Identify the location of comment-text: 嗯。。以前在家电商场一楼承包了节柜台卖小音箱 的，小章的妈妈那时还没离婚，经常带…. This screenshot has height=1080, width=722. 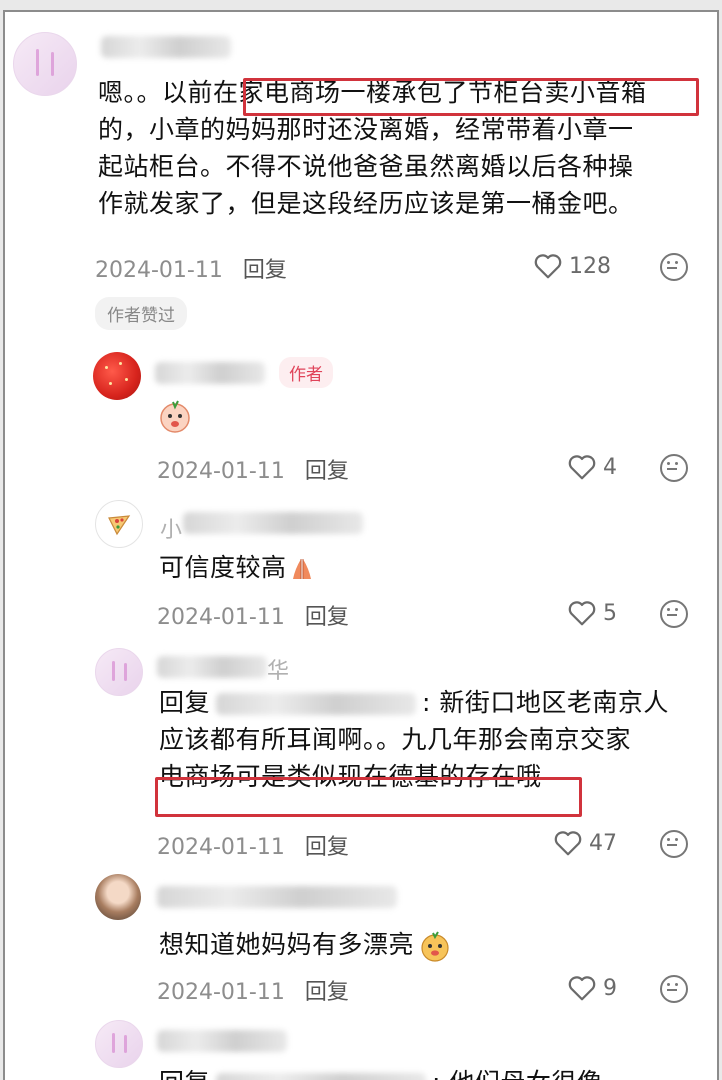
(372, 148).